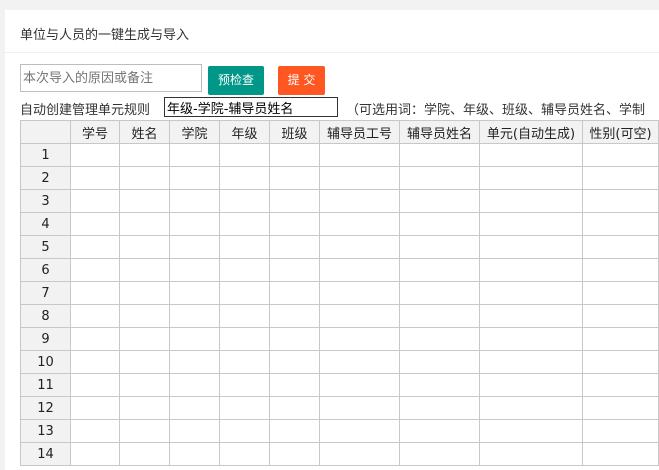 The height and width of the screenshot is (470, 659). What do you see at coordinates (45, 201) in the screenshot?
I see `row-number: 3` at bounding box center [45, 201].